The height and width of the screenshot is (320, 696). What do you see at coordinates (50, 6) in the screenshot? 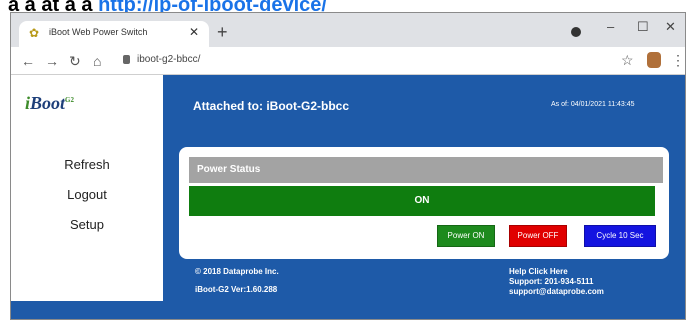
I see `link-prefix-text: a a at a a` at bounding box center [50, 6].